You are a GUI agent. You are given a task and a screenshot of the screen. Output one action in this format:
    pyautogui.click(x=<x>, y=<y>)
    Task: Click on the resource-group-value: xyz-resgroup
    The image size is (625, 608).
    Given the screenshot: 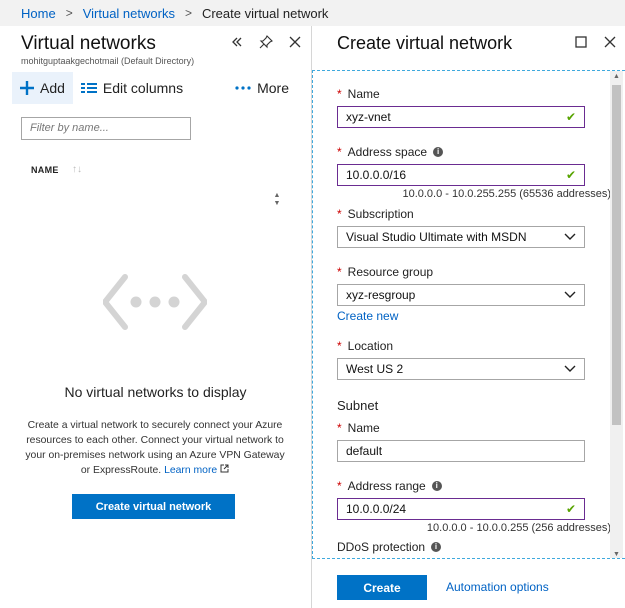 What is the action you would take?
    pyautogui.click(x=381, y=295)
    